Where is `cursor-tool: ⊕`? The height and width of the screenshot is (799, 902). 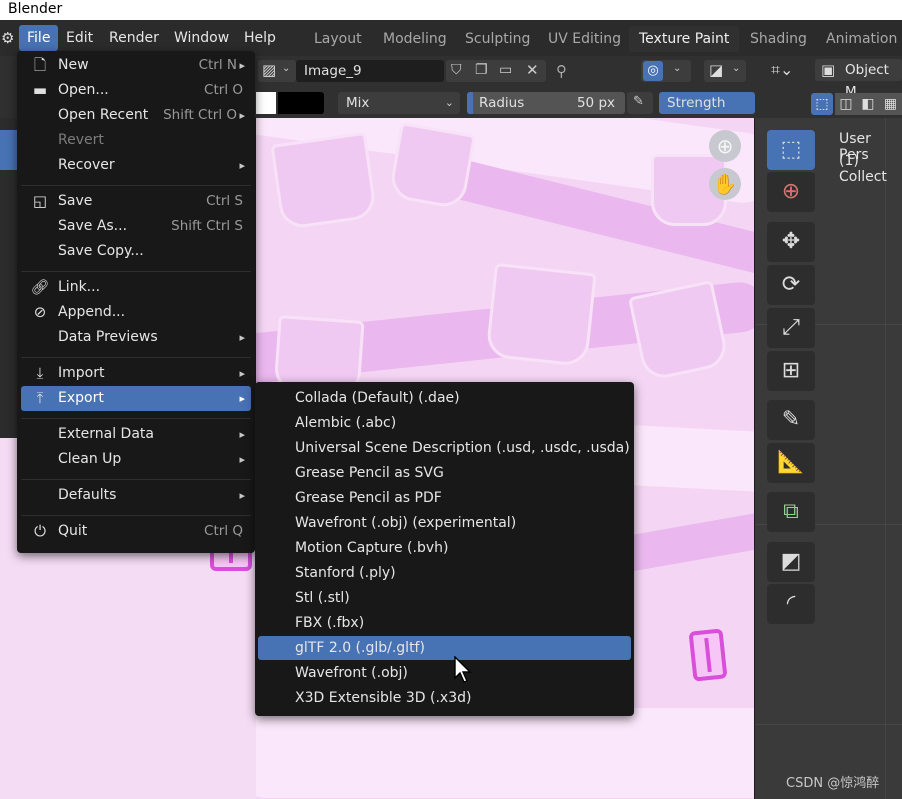
cursor-tool: ⊕ is located at coordinates (791, 192).